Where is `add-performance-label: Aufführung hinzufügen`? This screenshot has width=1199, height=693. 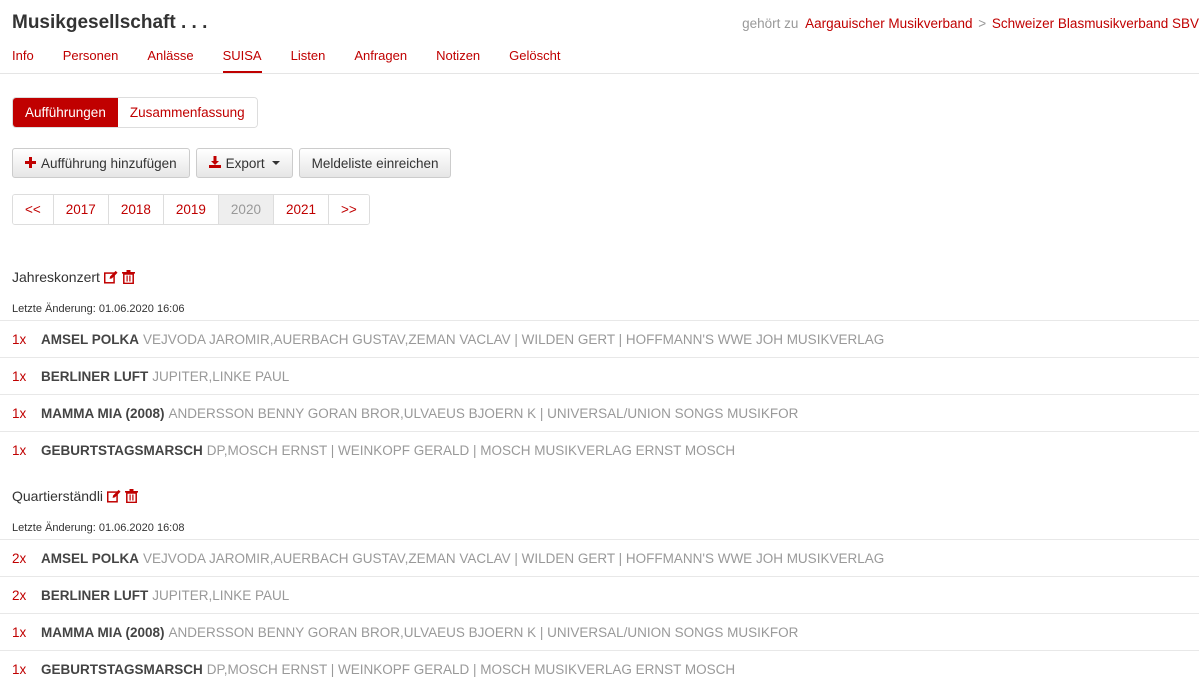
add-performance-label: Aufführung hinzufügen is located at coordinates (109, 163).